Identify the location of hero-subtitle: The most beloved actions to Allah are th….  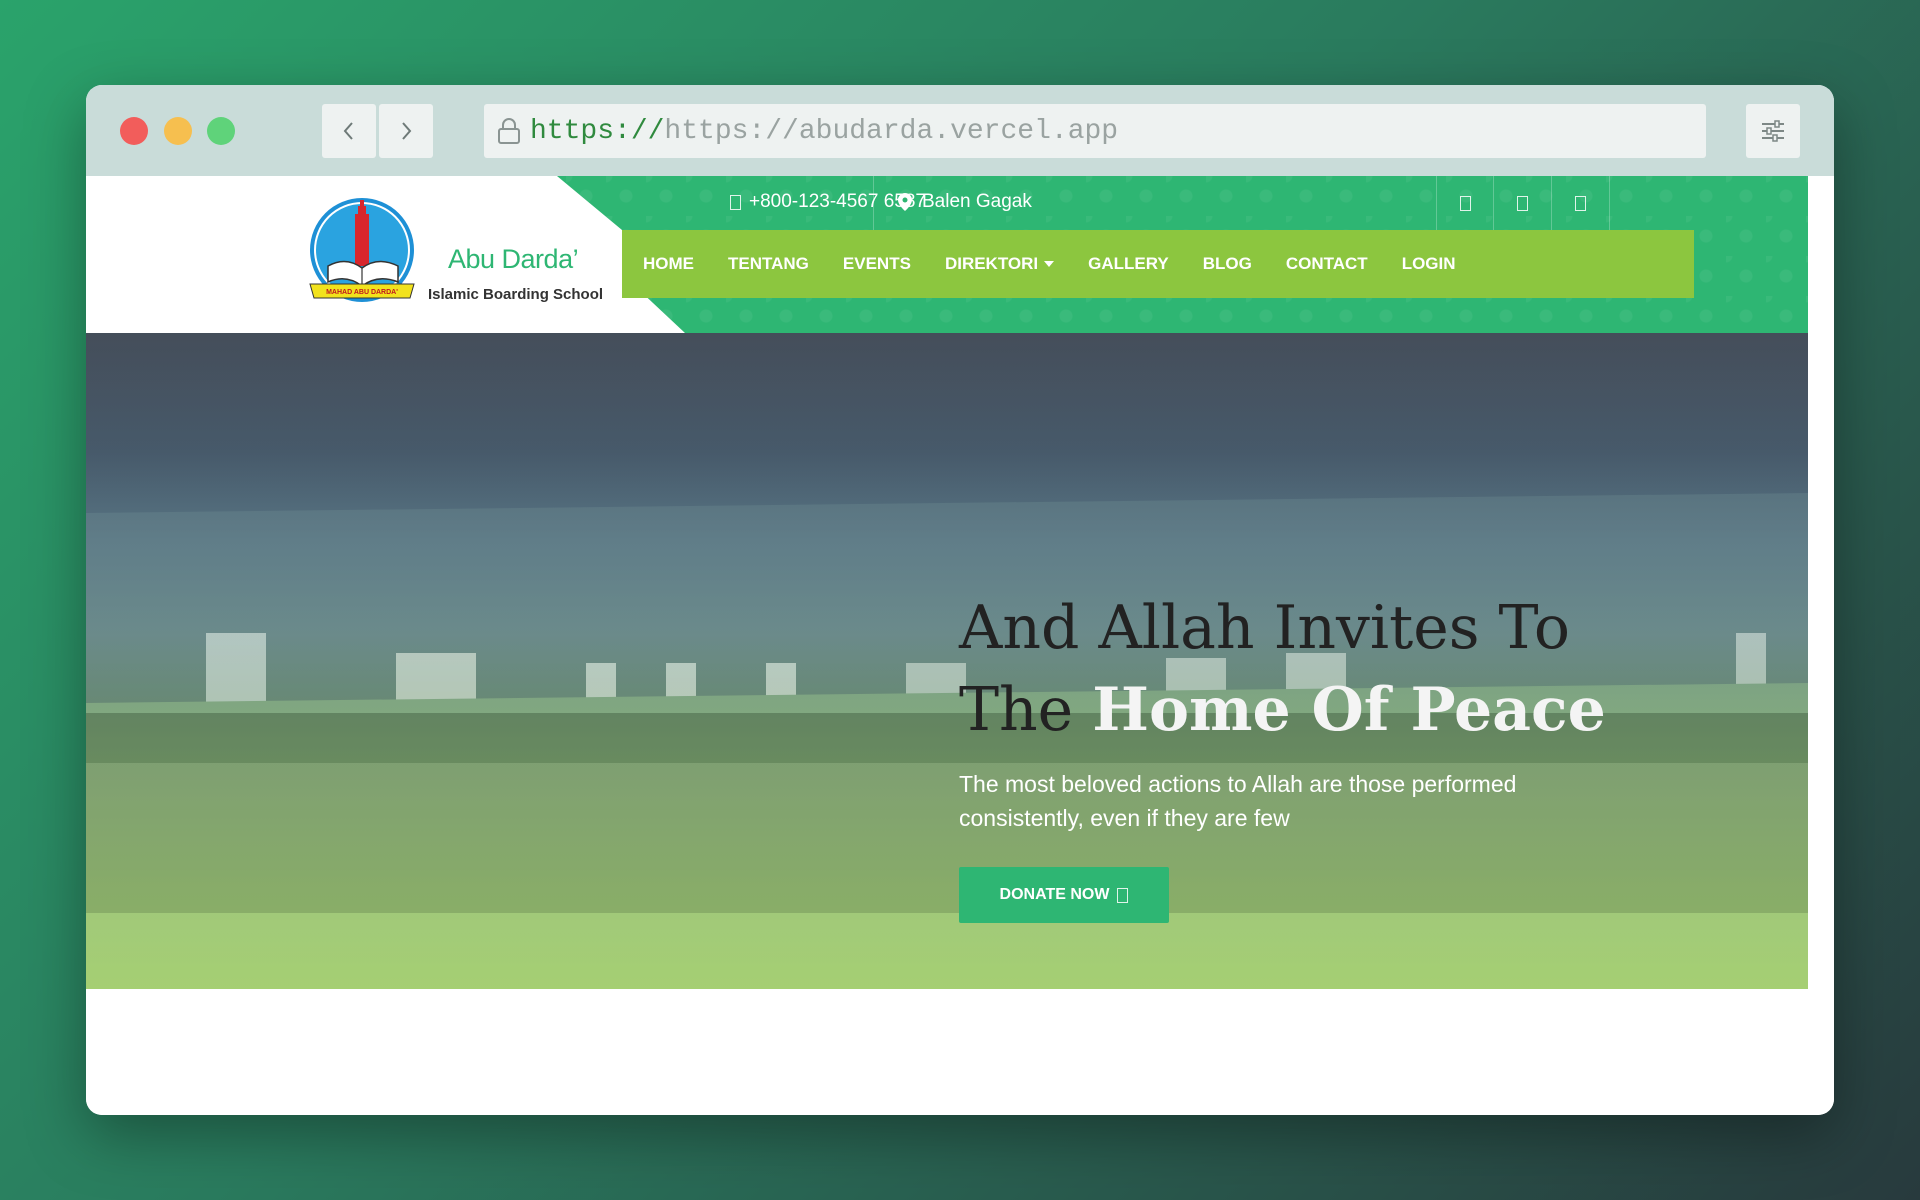
(1238, 801).